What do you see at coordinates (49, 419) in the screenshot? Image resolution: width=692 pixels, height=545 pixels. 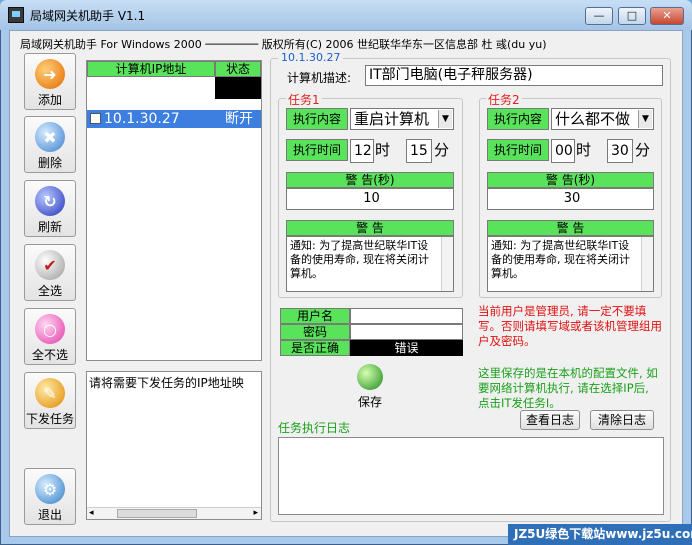 I see `dispatch-label: 下发任务` at bounding box center [49, 419].